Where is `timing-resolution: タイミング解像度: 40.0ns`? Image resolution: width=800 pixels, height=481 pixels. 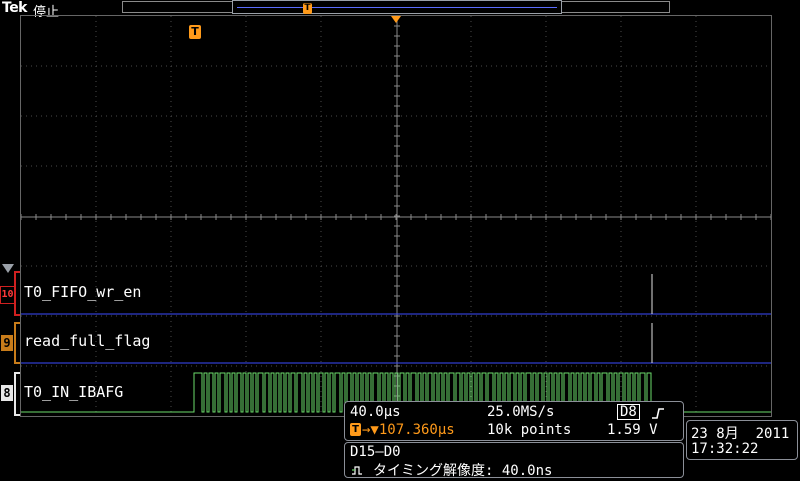 timing-resolution: タイミング解像度: 40.0ns is located at coordinates (463, 471).